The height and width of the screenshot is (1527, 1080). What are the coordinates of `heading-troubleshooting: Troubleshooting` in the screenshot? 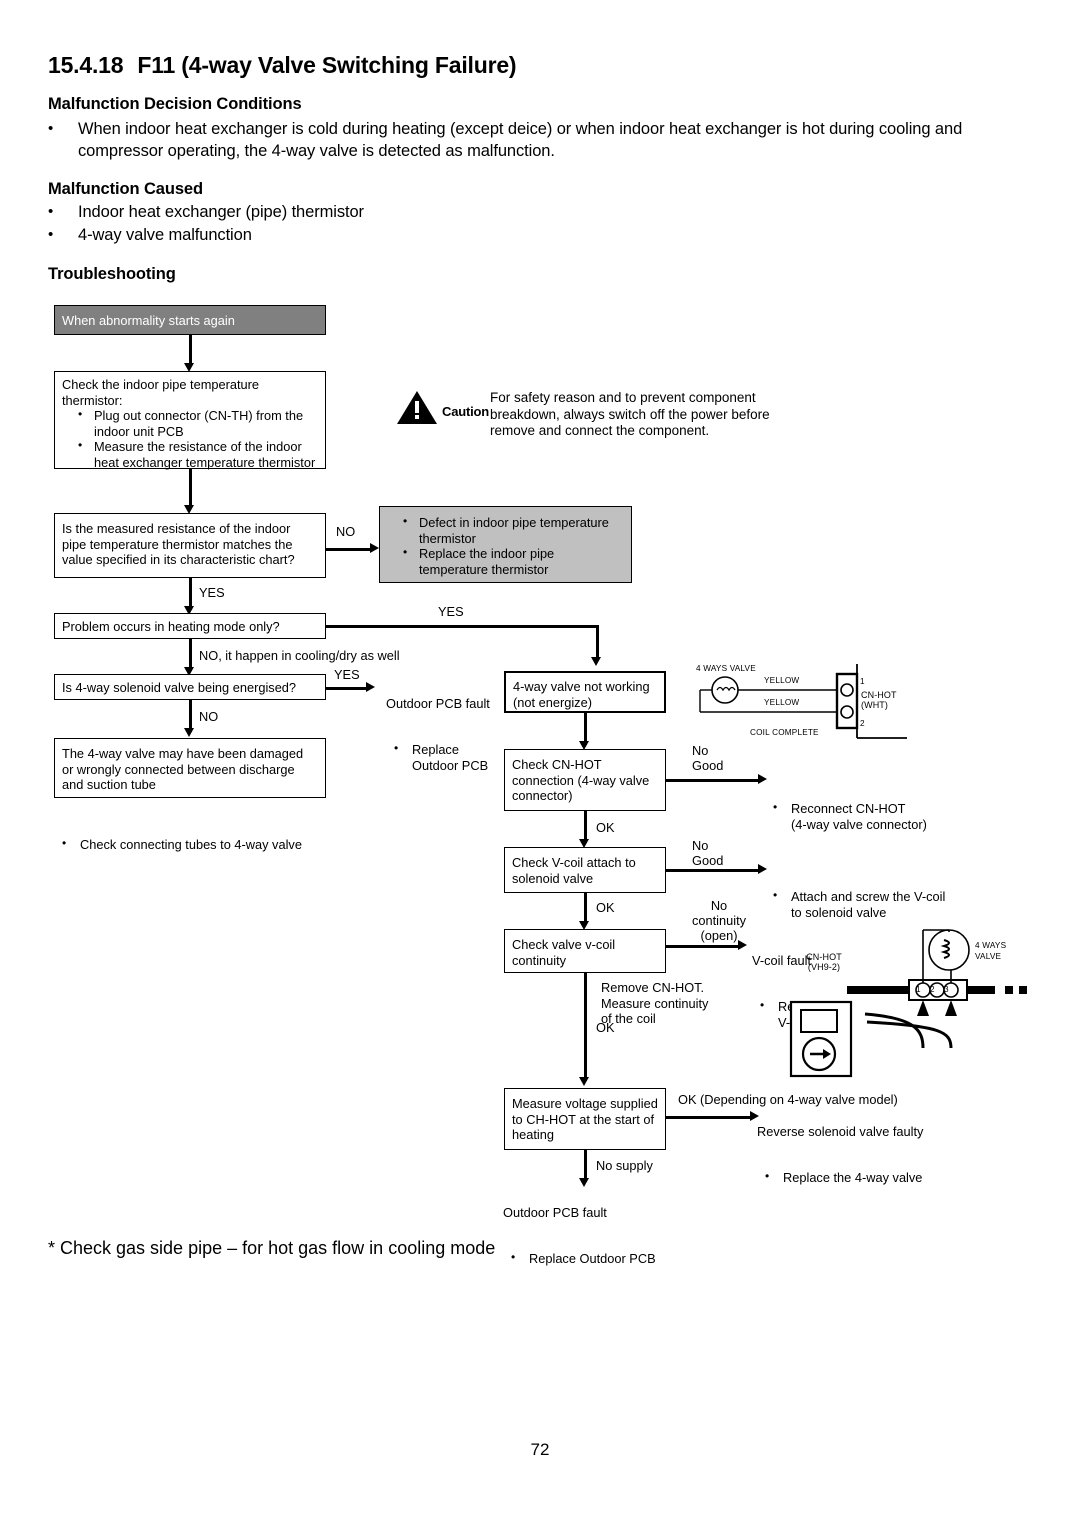 It's located at (112, 274).